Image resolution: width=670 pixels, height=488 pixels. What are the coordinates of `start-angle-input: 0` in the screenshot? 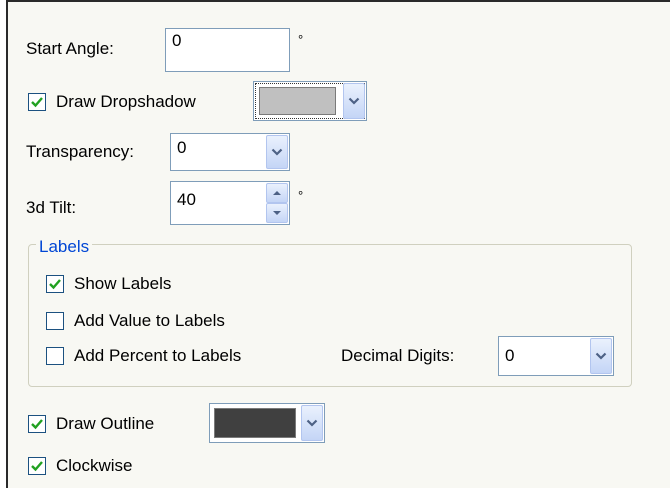 It's located at (227, 50).